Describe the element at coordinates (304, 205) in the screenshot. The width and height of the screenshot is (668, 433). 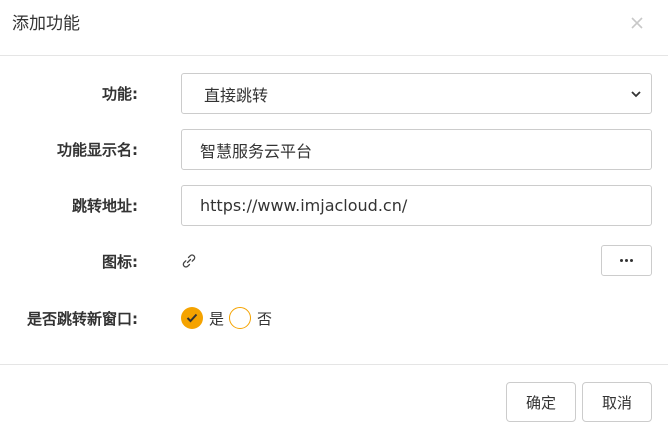
I see `url-value: https://www.imjacloud.cn/` at that location.